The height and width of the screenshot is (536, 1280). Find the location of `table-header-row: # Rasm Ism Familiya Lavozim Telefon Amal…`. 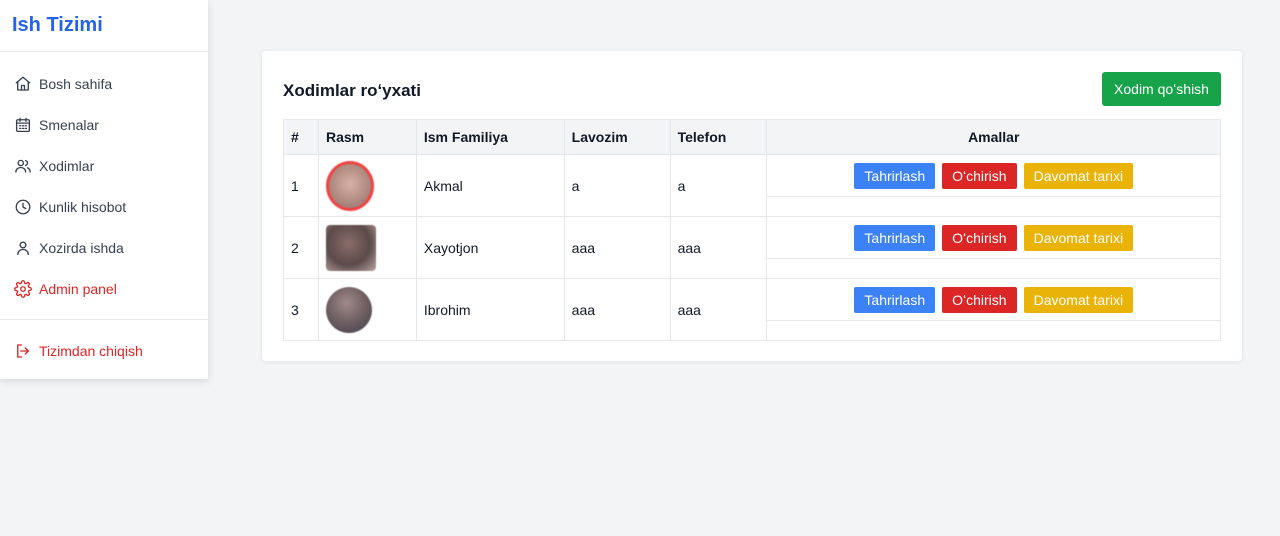

table-header-row: # Rasm Ism Familiya Lavozim Telefon Amal… is located at coordinates (752, 137).